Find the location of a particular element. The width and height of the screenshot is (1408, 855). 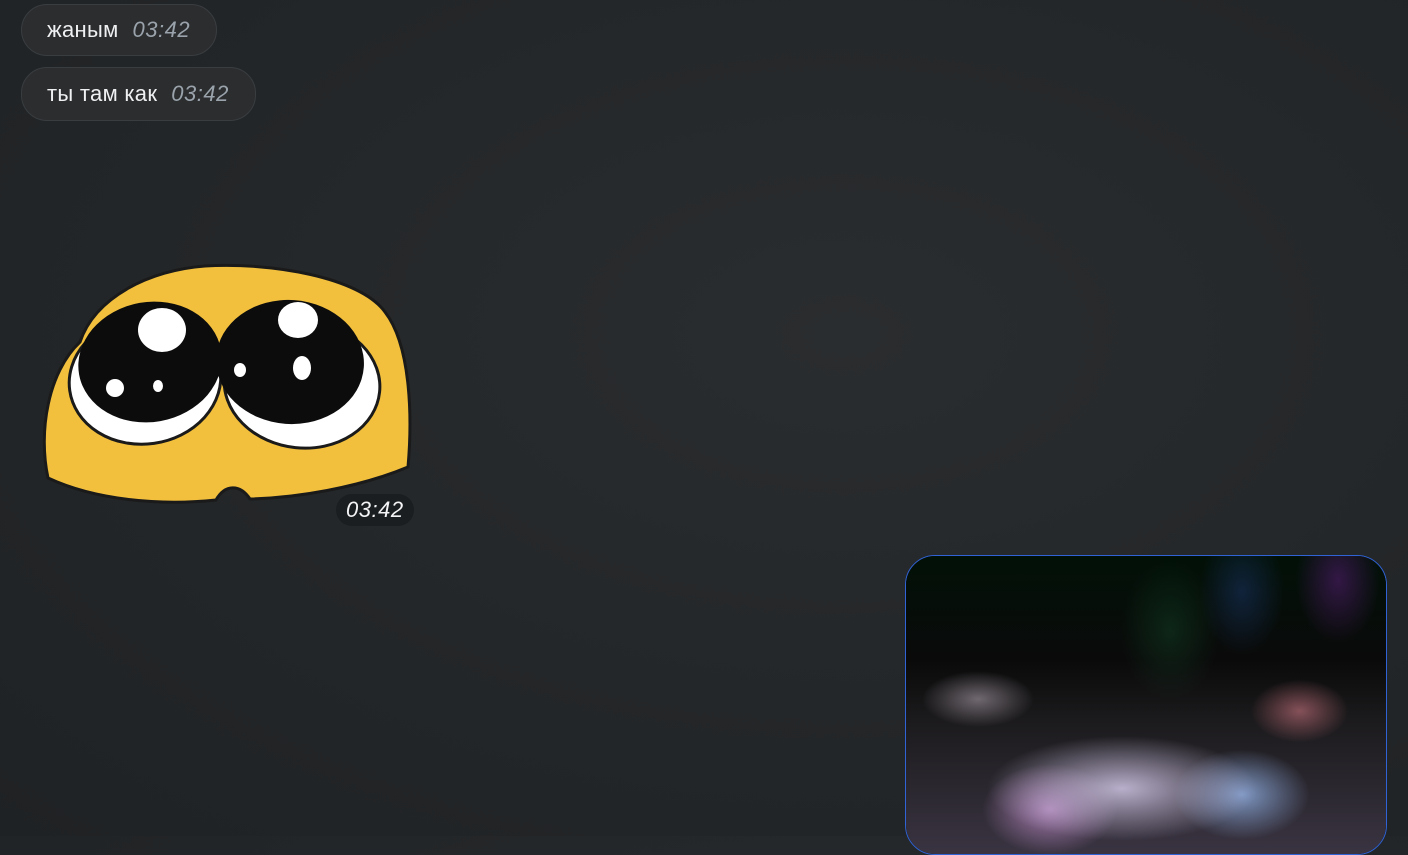

message-text: жаным is located at coordinates (83, 29).